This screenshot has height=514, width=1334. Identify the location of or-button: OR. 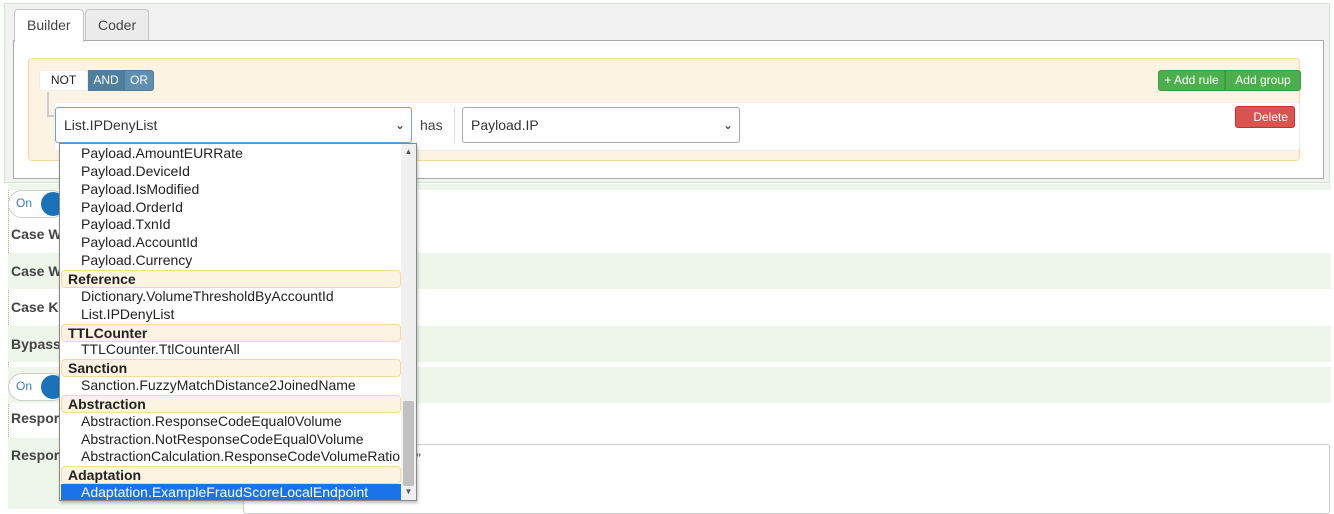
(139, 80).